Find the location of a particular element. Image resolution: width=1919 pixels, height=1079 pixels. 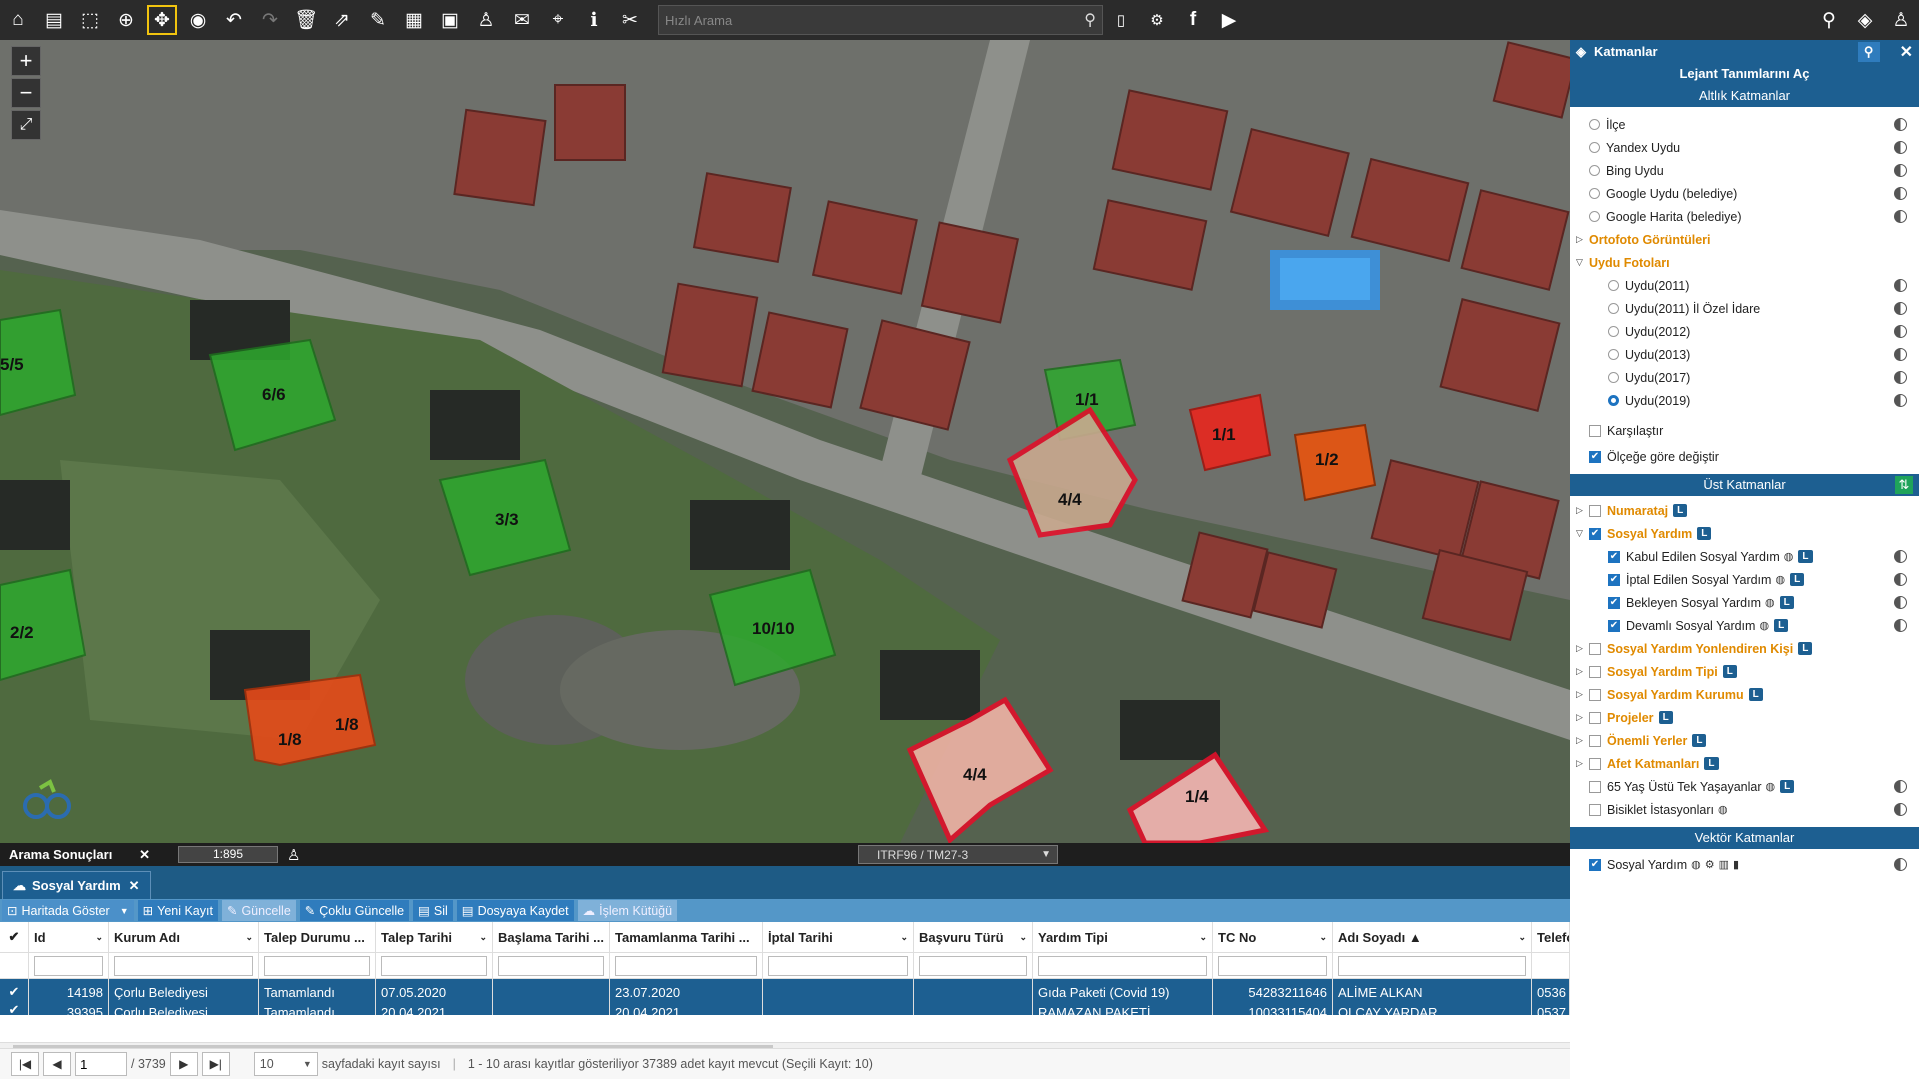

zoom-icon: ⊕ is located at coordinates (126, 20).